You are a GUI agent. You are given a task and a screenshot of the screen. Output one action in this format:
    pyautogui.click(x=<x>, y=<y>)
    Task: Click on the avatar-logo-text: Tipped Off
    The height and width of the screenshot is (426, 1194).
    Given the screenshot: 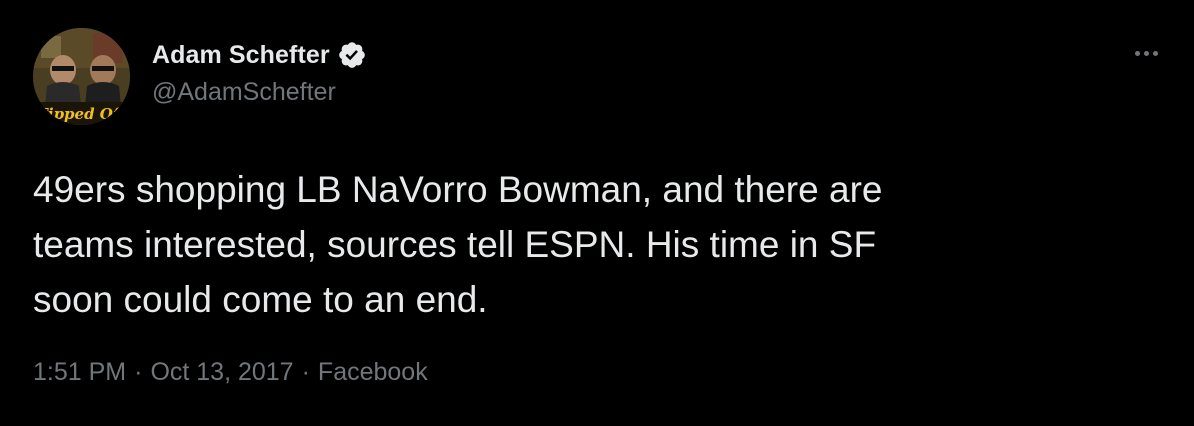 What is the action you would take?
    pyautogui.click(x=82, y=114)
    